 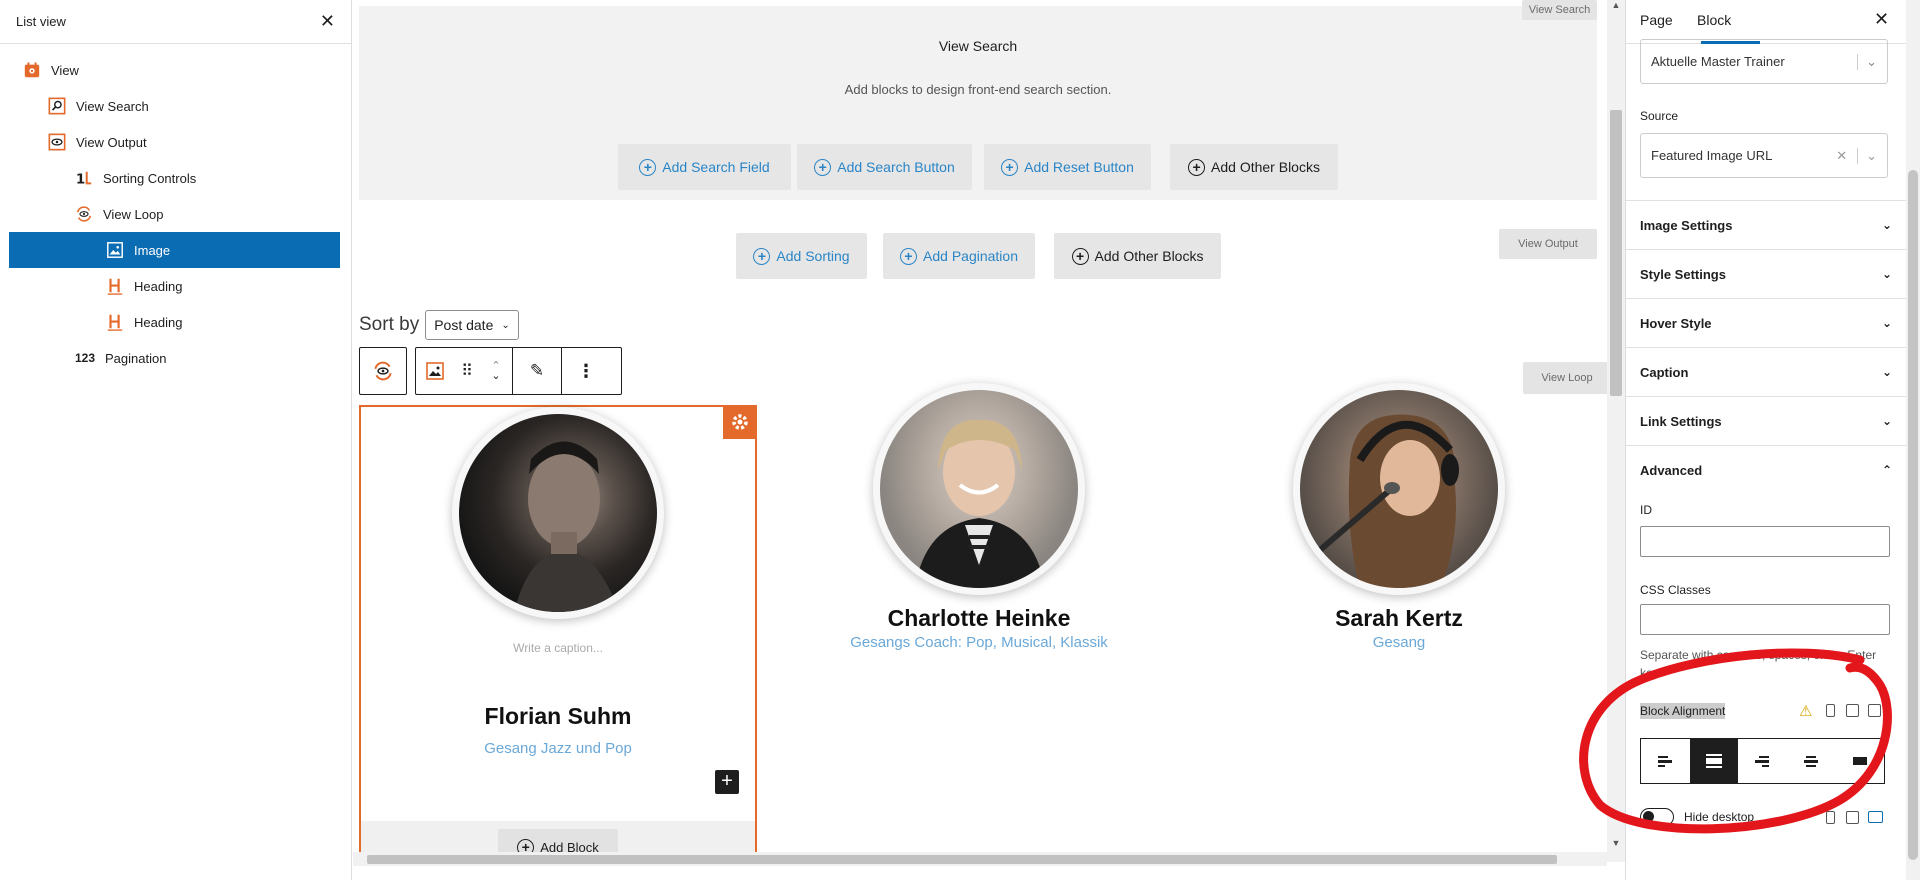 I want to click on sort-control: Sort by Post date ⌄, so click(x=439, y=325).